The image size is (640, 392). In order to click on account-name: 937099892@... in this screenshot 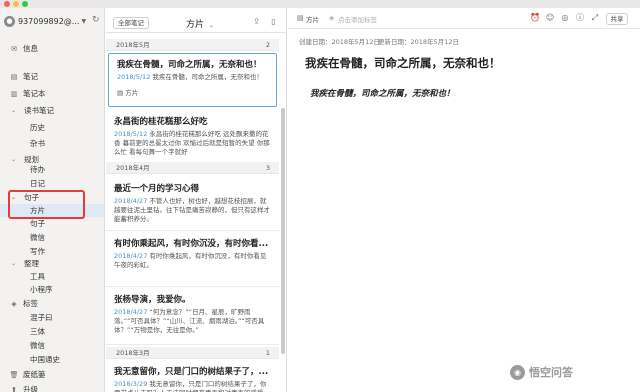, I will do `click(49, 21)`.